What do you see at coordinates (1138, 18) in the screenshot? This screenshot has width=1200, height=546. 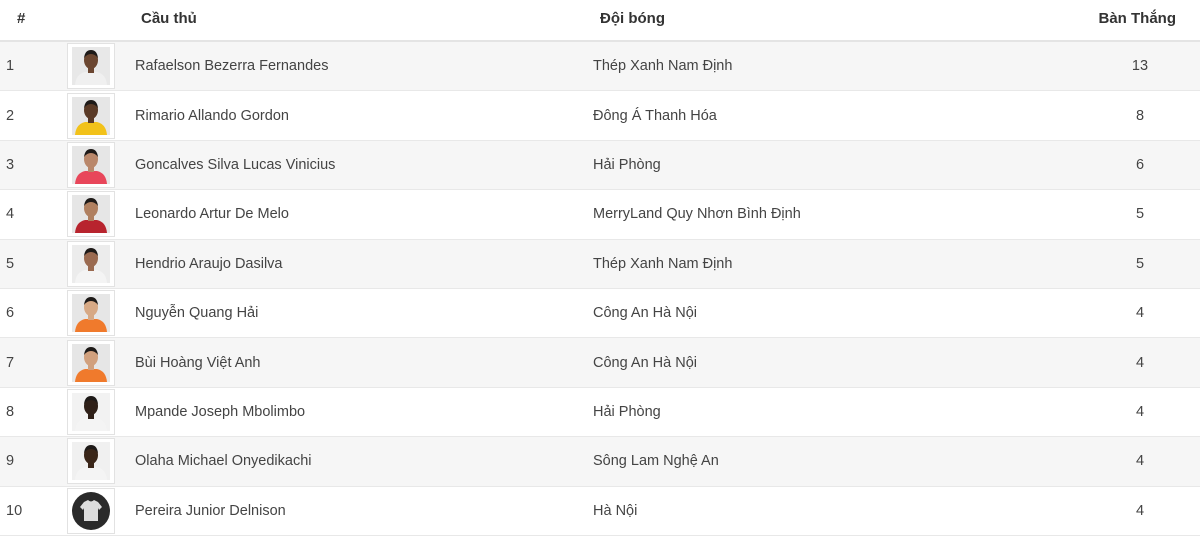 I see `goals-column-header: Bàn Thắng` at bounding box center [1138, 18].